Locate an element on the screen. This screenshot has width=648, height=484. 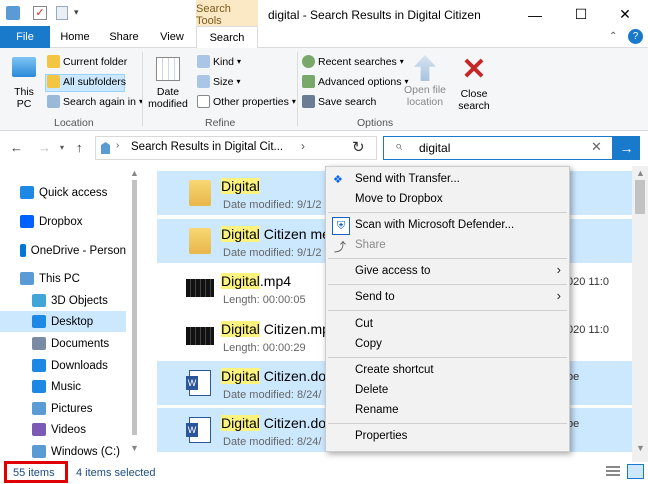
search-highlight: Digital is located at coordinates (240, 281).